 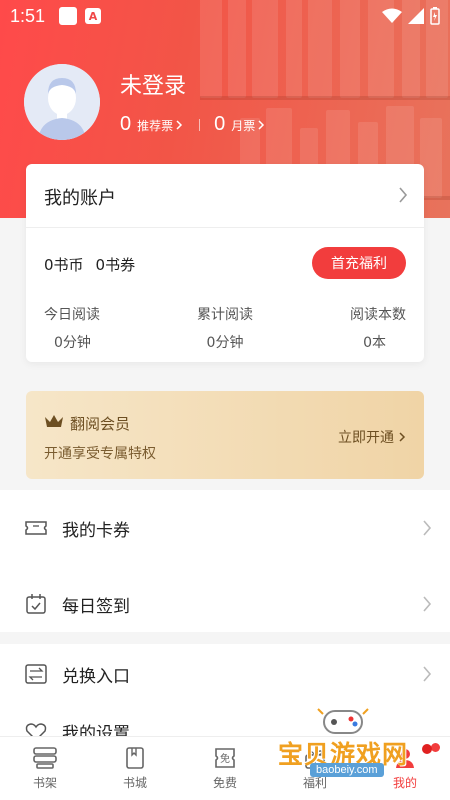 What do you see at coordinates (115, 265) in the screenshot?
I see `voucher-balance: 0书券` at bounding box center [115, 265].